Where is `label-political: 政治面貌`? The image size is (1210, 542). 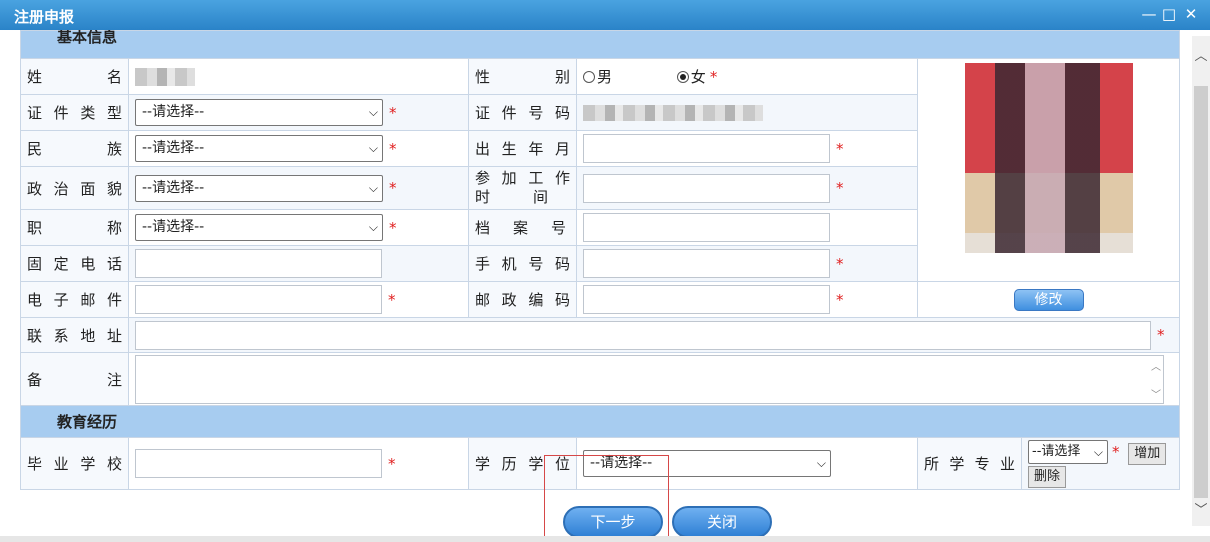 label-political: 政治面貌 is located at coordinates (74, 188).